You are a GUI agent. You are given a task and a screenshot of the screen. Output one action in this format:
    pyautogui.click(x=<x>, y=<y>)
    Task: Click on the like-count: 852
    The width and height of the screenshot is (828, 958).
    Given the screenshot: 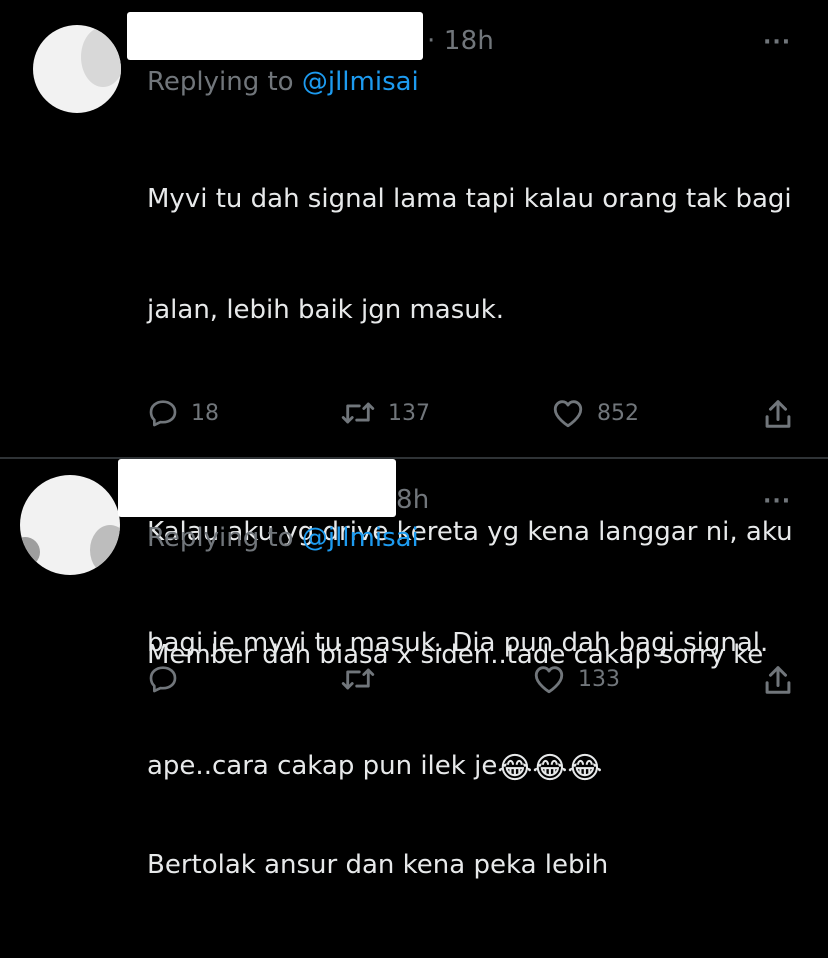 What is the action you would take?
    pyautogui.click(x=618, y=413)
    